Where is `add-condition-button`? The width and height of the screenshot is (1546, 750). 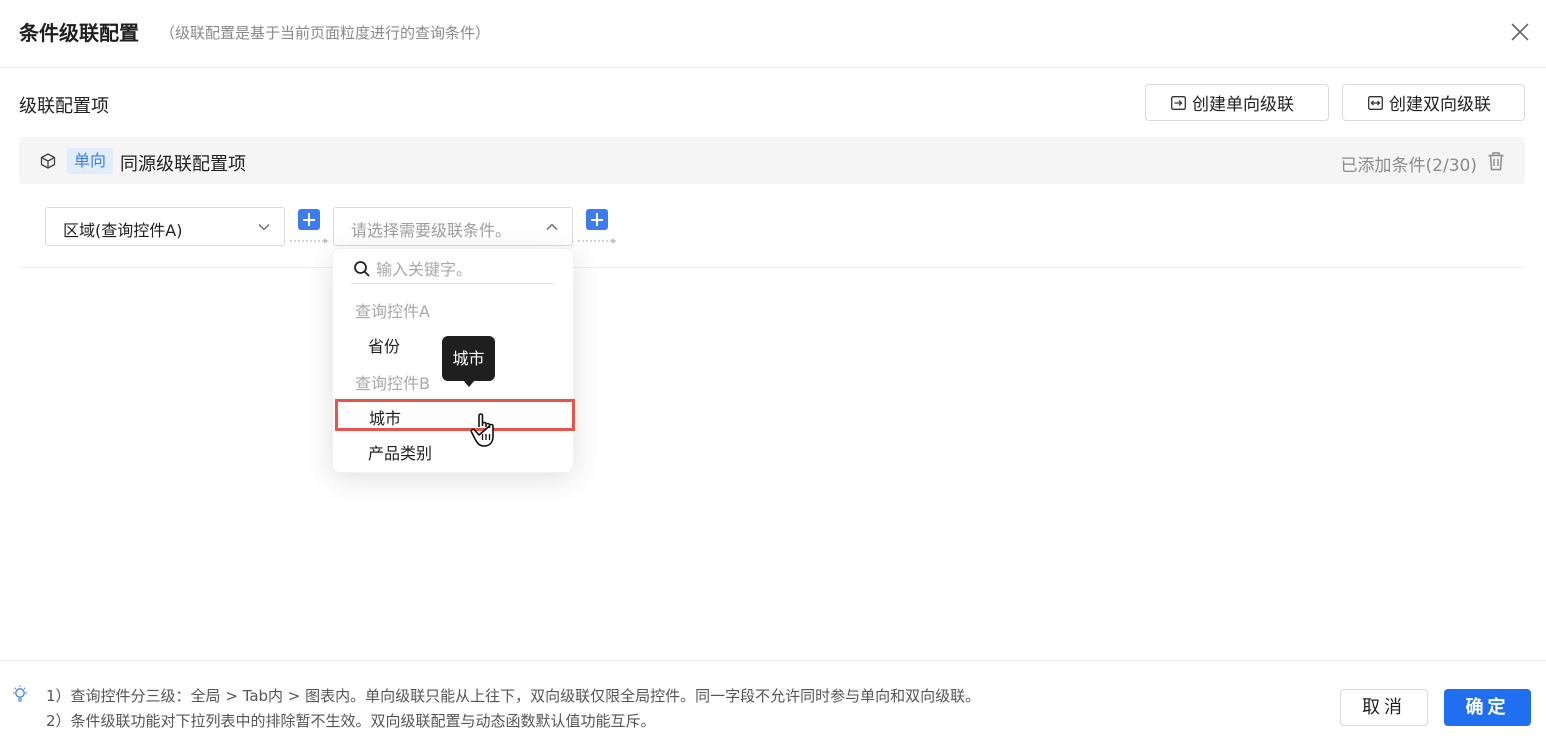
add-condition-button is located at coordinates (309, 219).